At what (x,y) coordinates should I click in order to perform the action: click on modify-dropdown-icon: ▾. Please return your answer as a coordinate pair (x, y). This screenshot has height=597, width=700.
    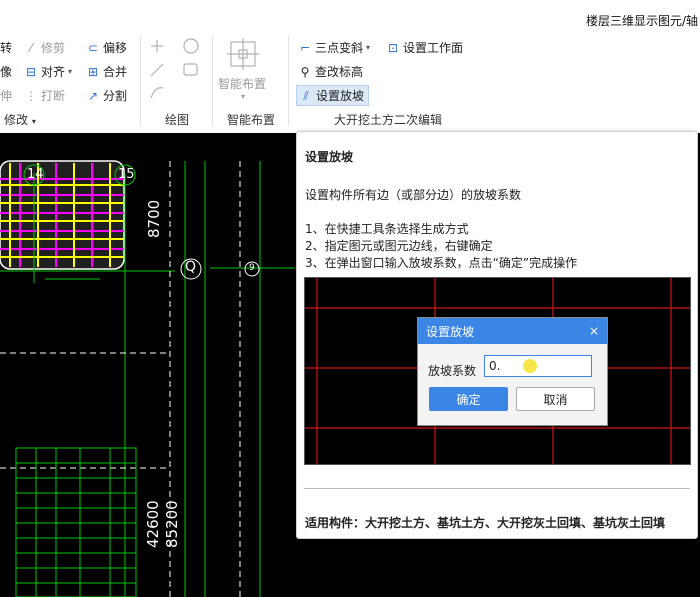
    Looking at the image, I should click on (33, 121).